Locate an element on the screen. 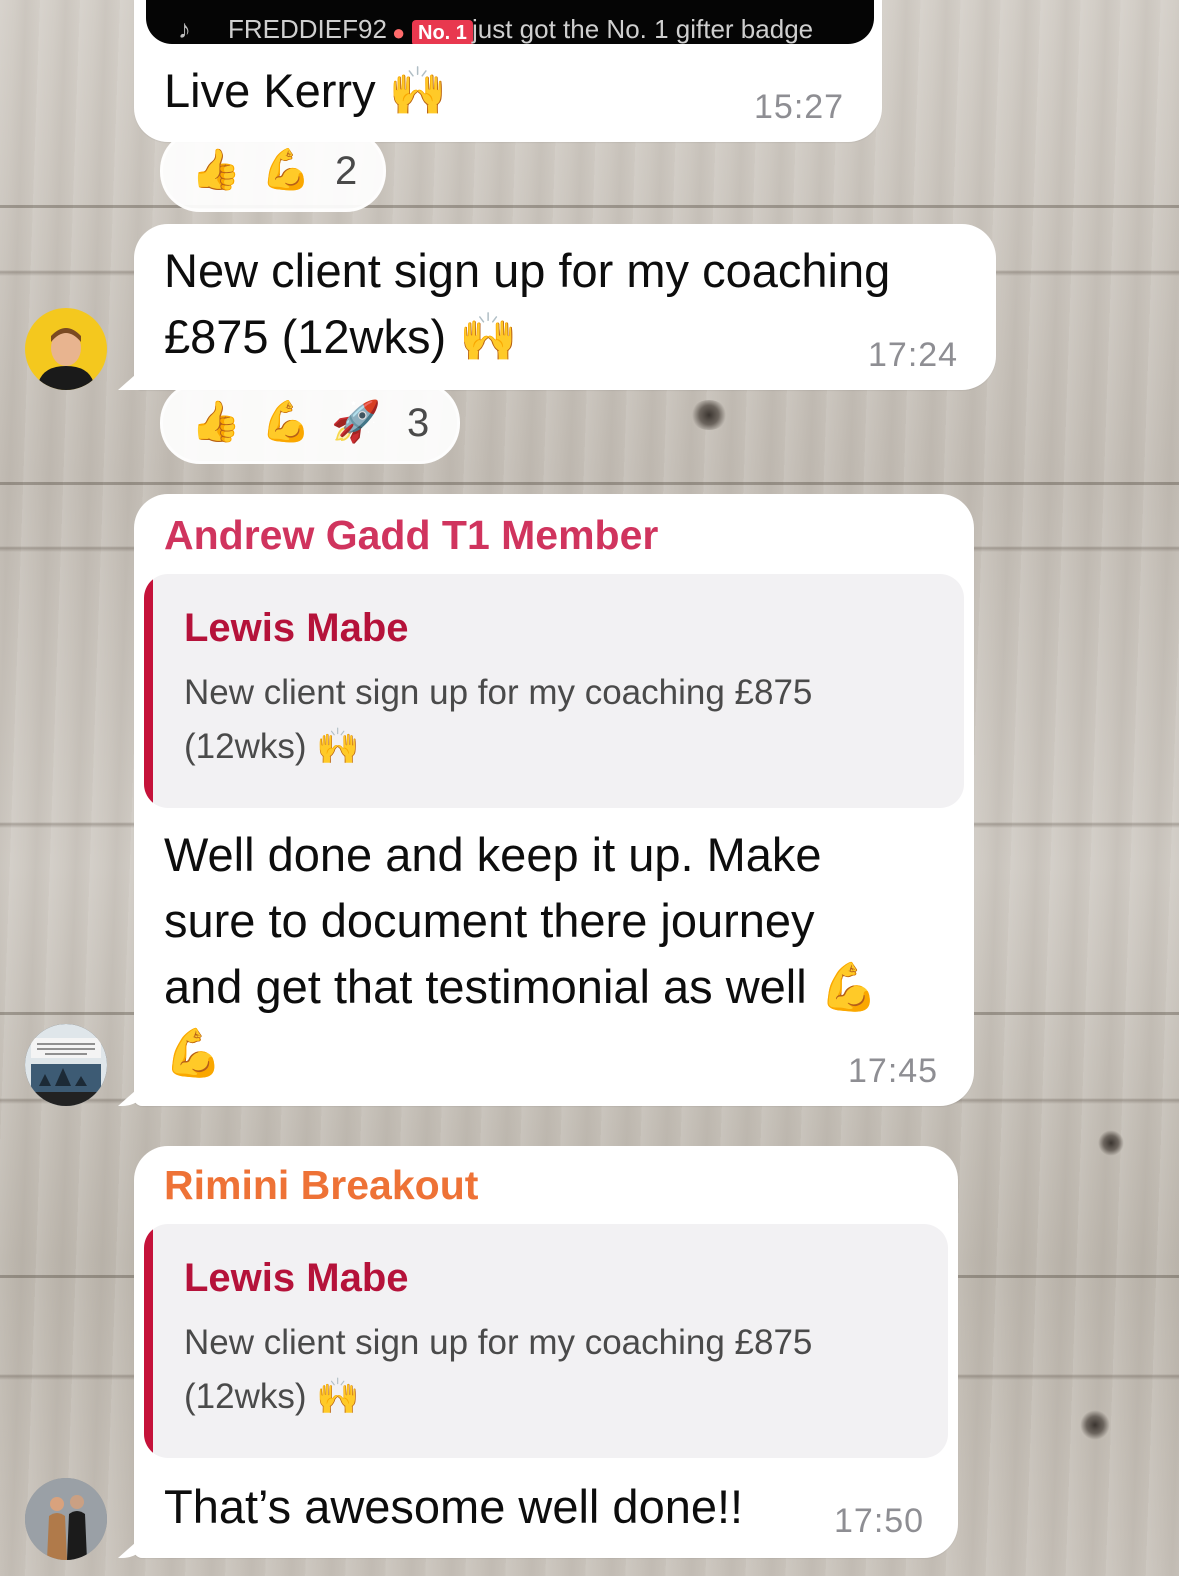 The image size is (1179, 1576). message-time: 17:45 is located at coordinates (893, 1071).